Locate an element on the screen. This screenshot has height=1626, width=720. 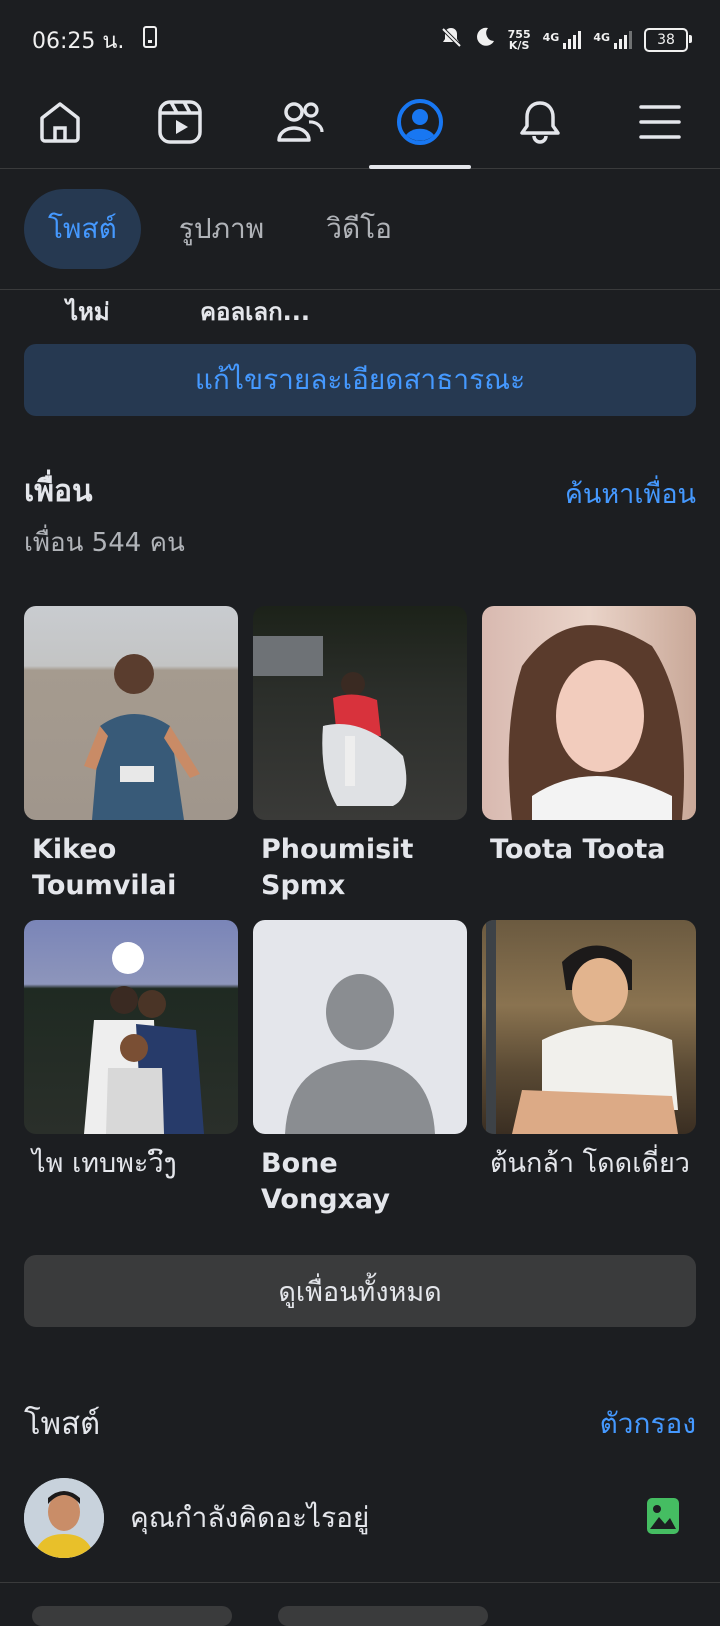
friend-card: Phoumisit Spmx is located at coordinates (360, 755).